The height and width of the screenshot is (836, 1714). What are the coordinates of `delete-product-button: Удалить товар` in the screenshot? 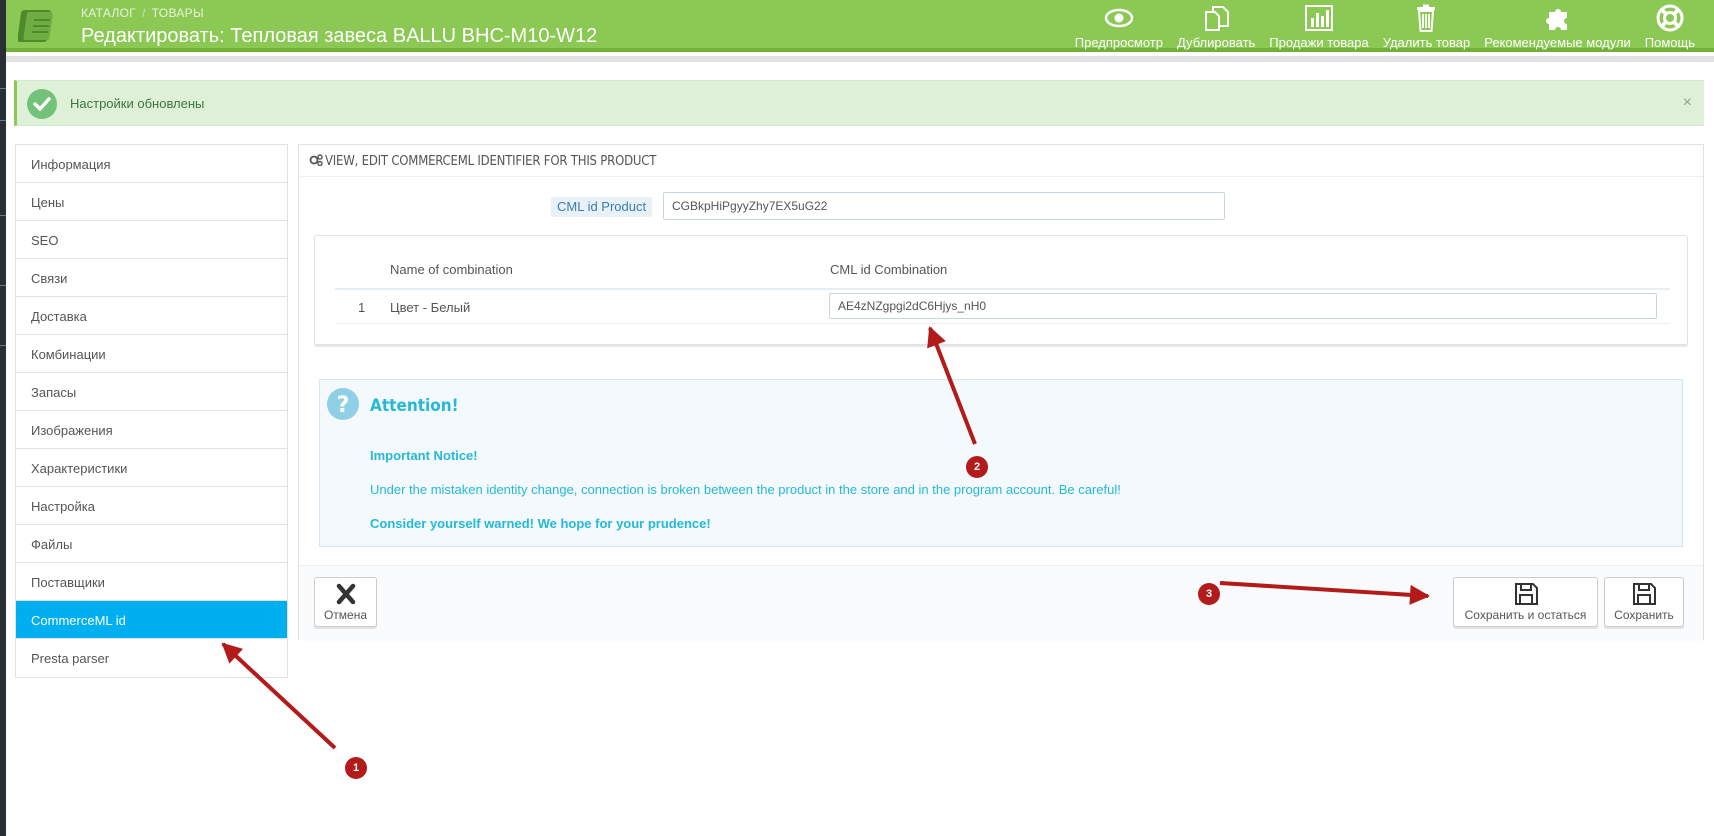 It's located at (1427, 27).